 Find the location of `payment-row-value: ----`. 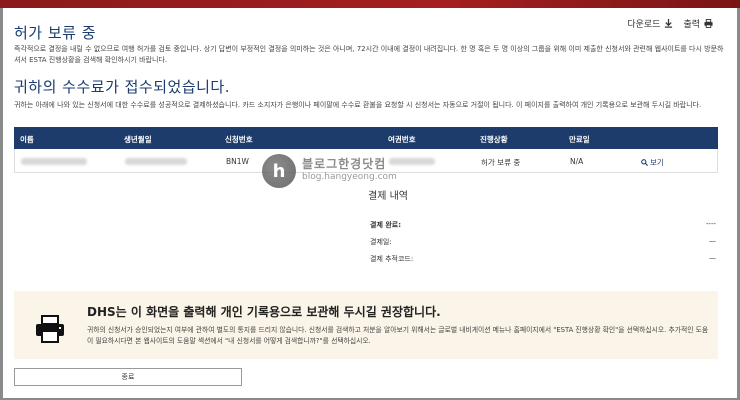

payment-row-value: ---- is located at coordinates (710, 224).